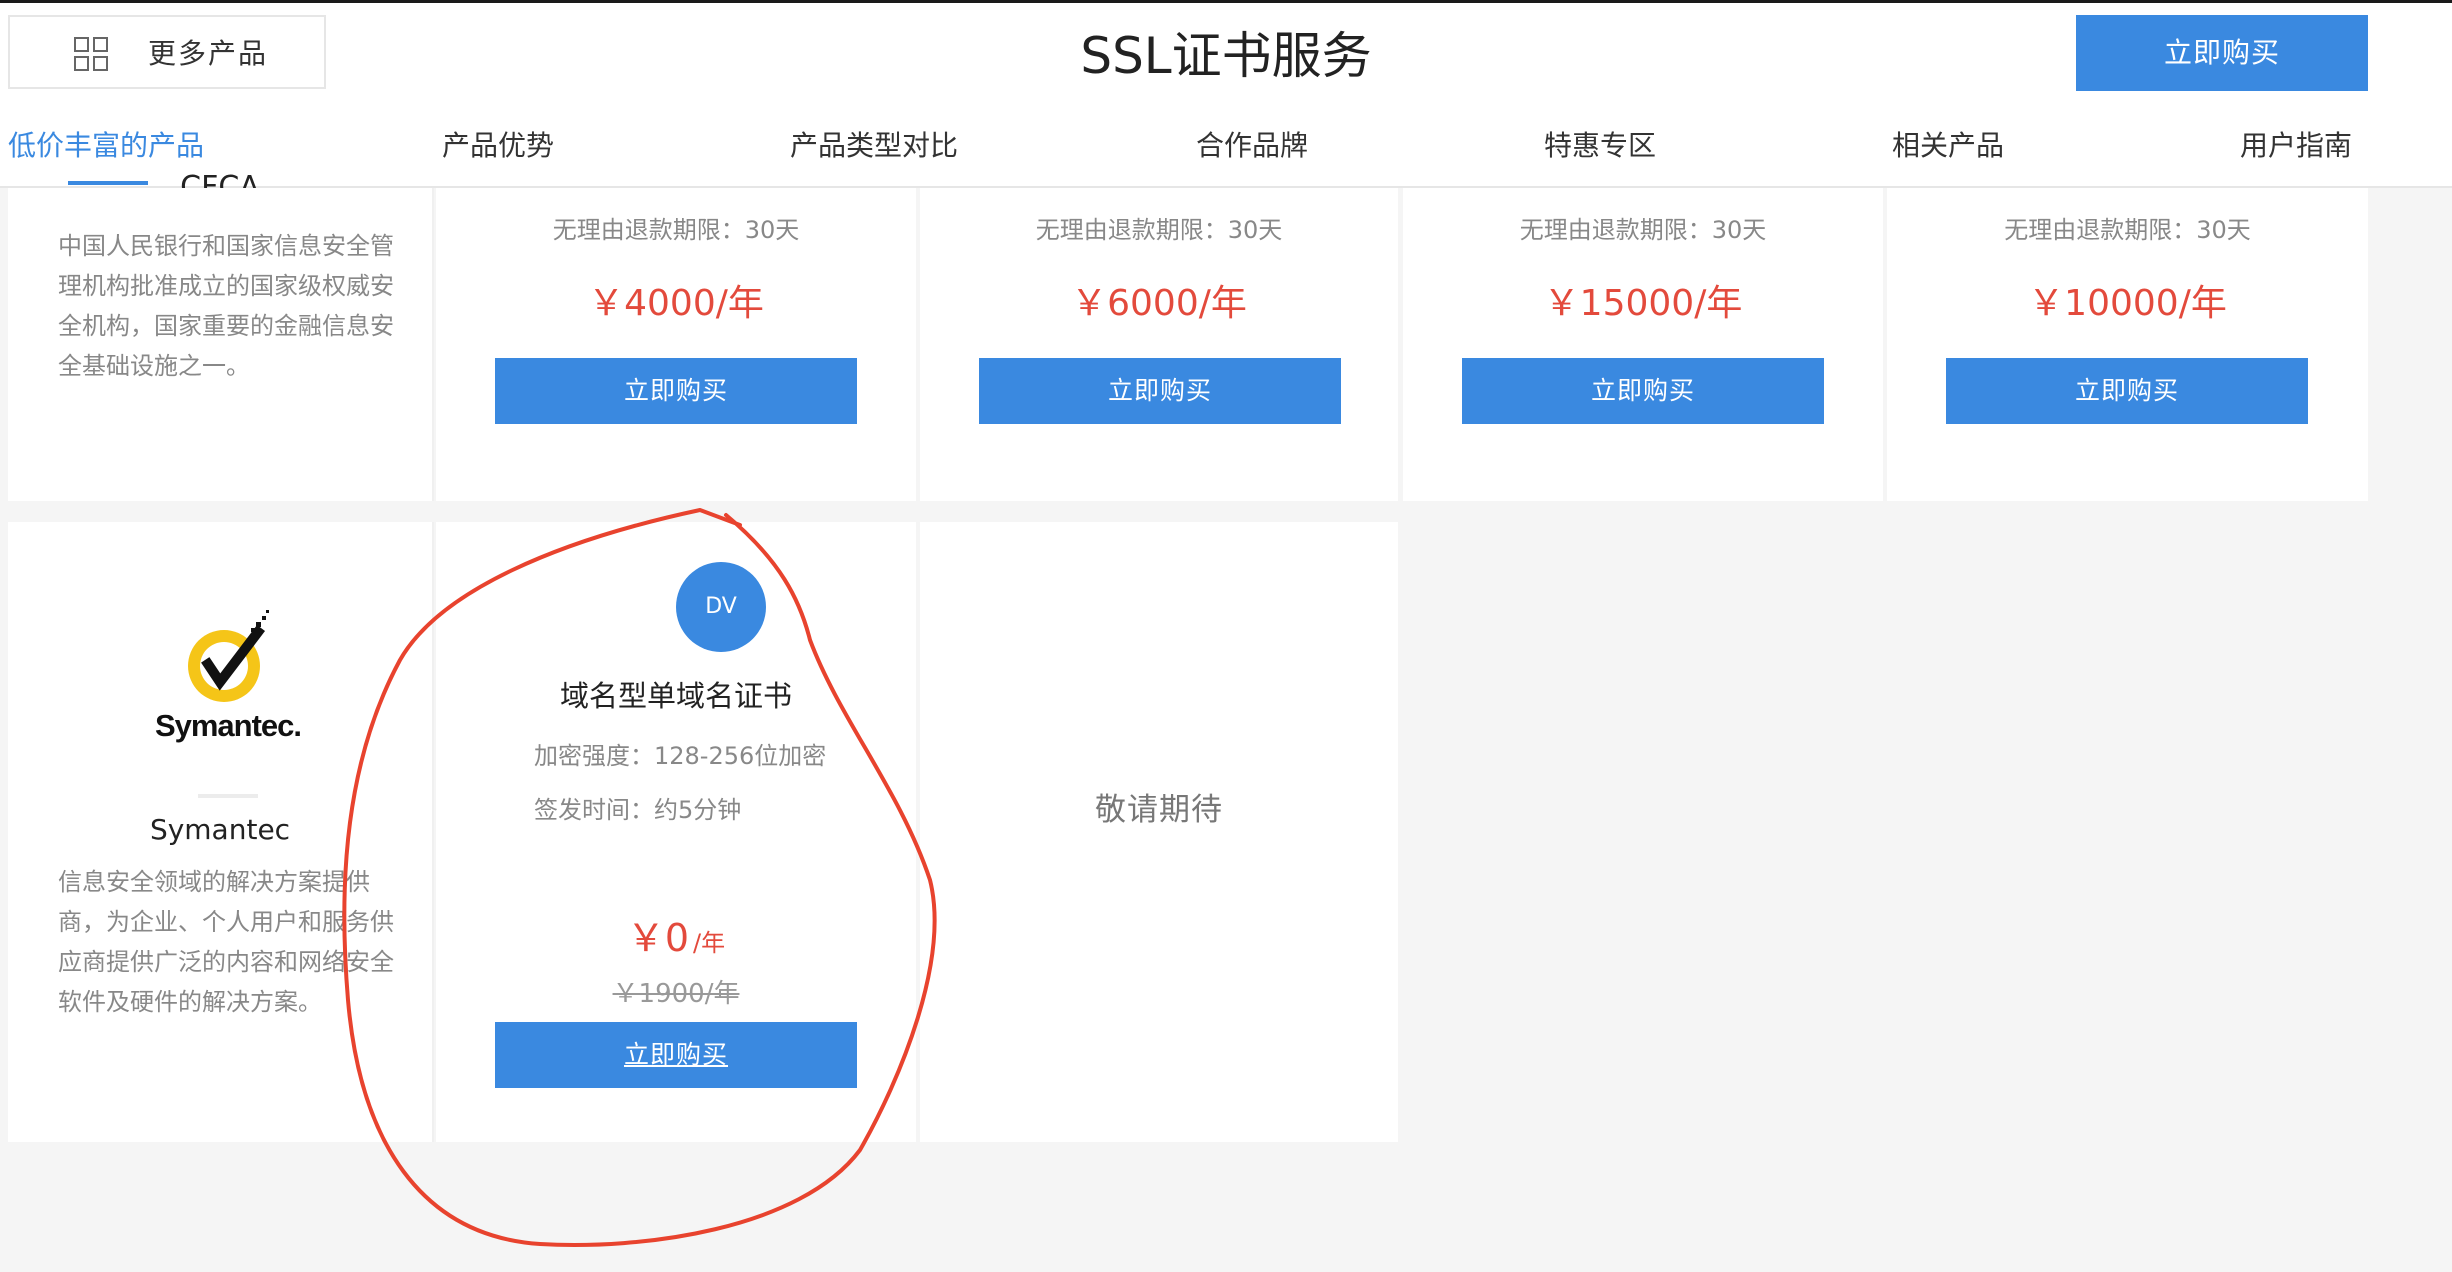 The image size is (2452, 1272). I want to click on sale-price-unit: /年, so click(709, 943).